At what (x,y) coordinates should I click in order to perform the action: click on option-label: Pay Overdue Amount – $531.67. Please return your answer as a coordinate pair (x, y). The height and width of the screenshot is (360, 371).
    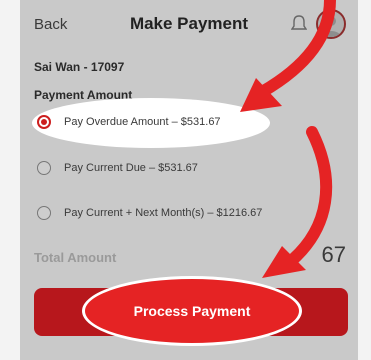
    Looking at the image, I should click on (142, 122).